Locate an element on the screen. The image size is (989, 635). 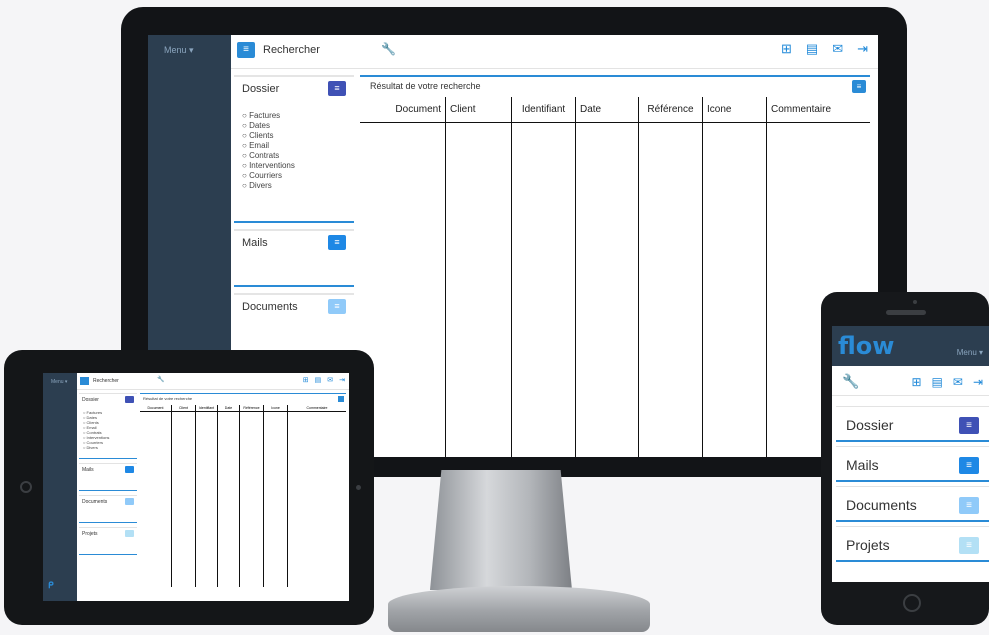
logo: flow is located at coordinates (866, 346).